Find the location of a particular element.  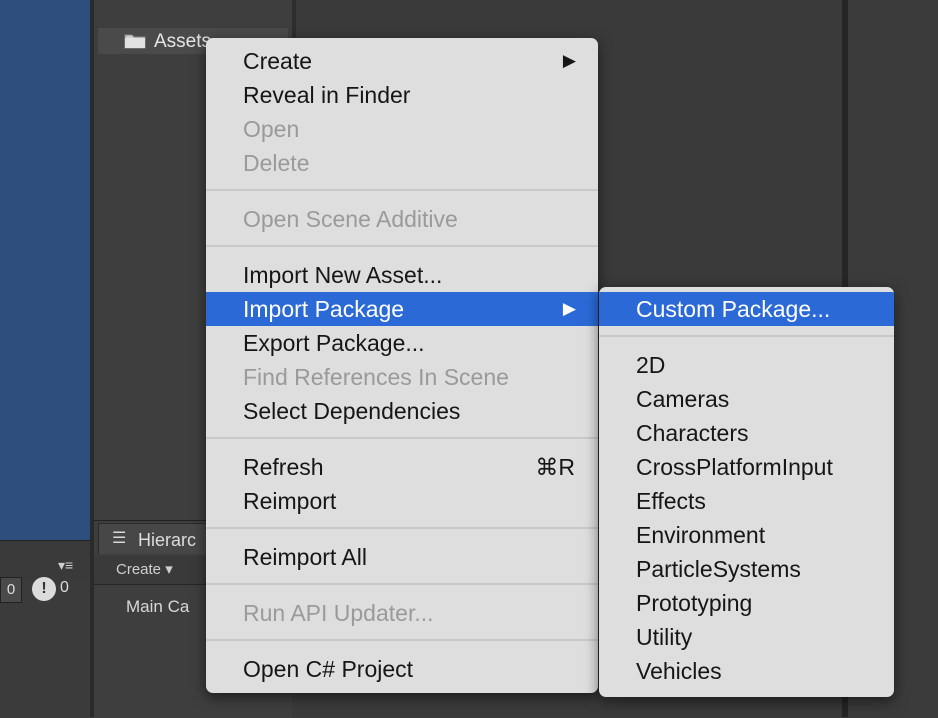

hierarchy-create-dropdown: Create ▾ is located at coordinates (144, 569).